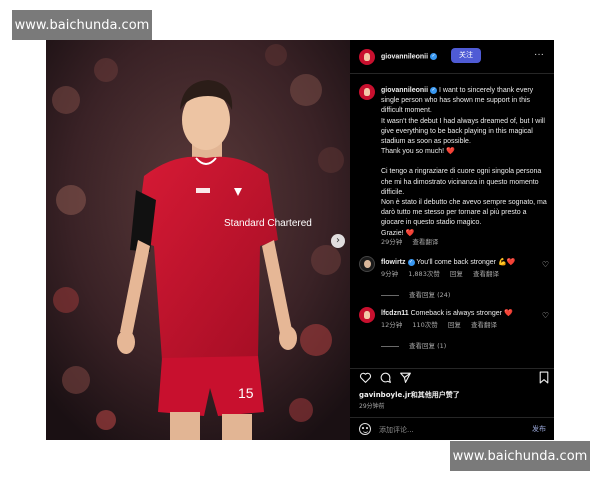  I want to click on bookmark-icon, so click(545, 378).